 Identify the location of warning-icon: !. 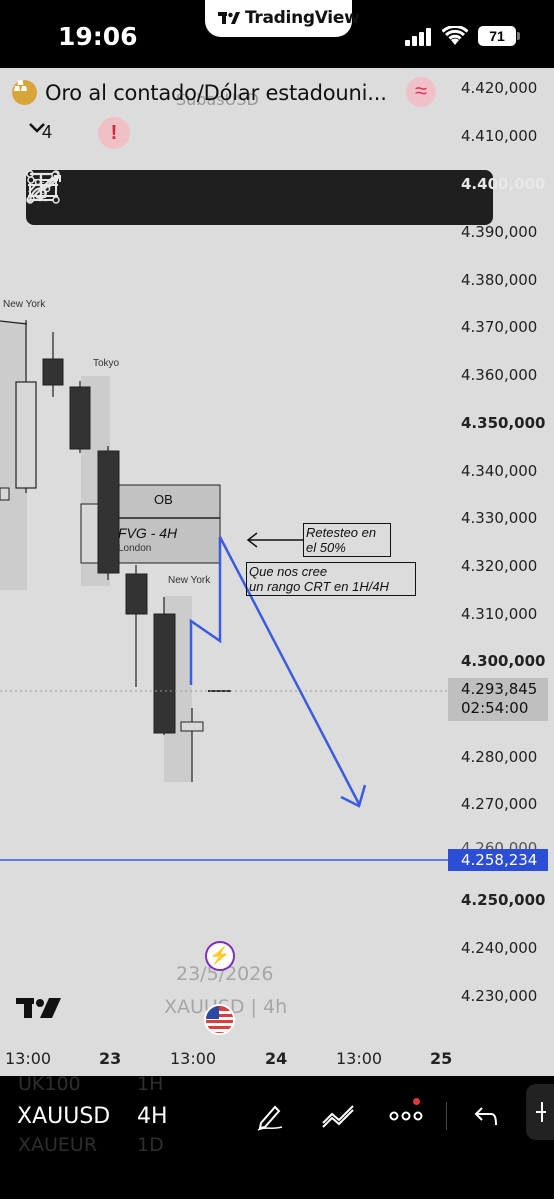
(114, 133).